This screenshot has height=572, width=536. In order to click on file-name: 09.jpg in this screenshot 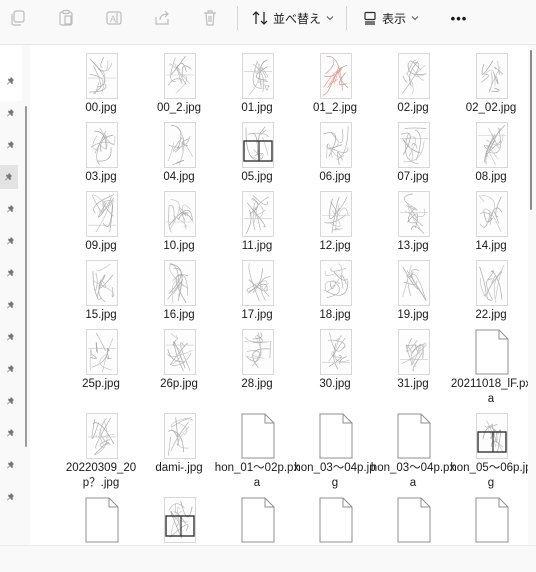, I will do `click(101, 246)`.